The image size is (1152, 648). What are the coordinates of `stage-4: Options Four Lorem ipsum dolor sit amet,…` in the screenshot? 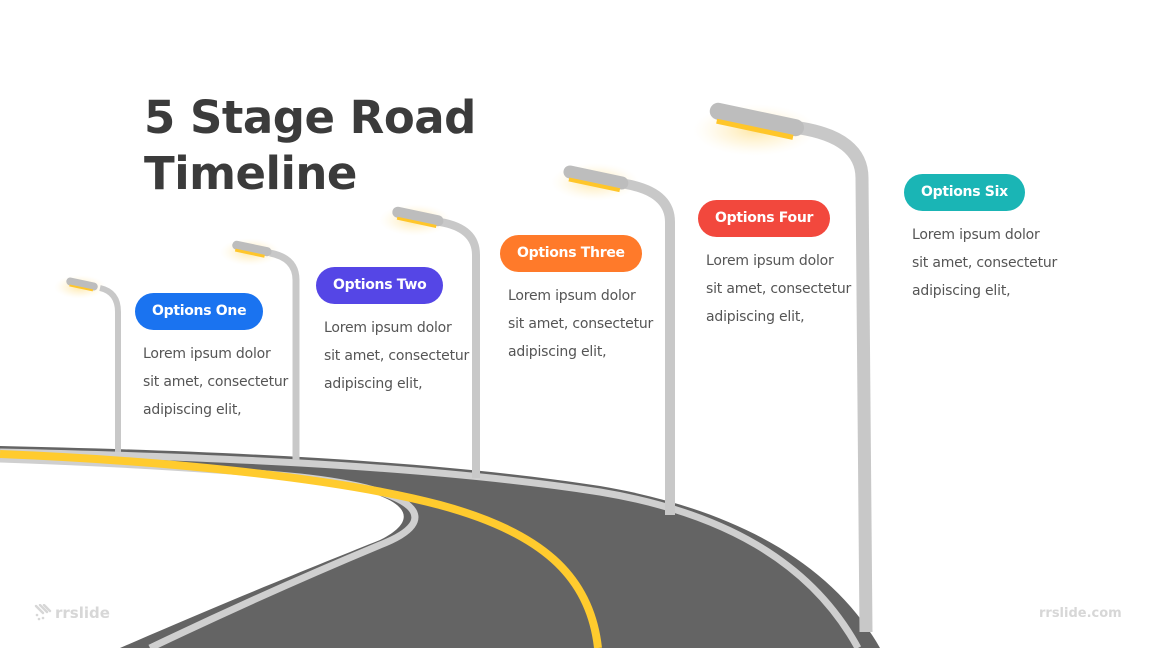 It's located at (774, 265).